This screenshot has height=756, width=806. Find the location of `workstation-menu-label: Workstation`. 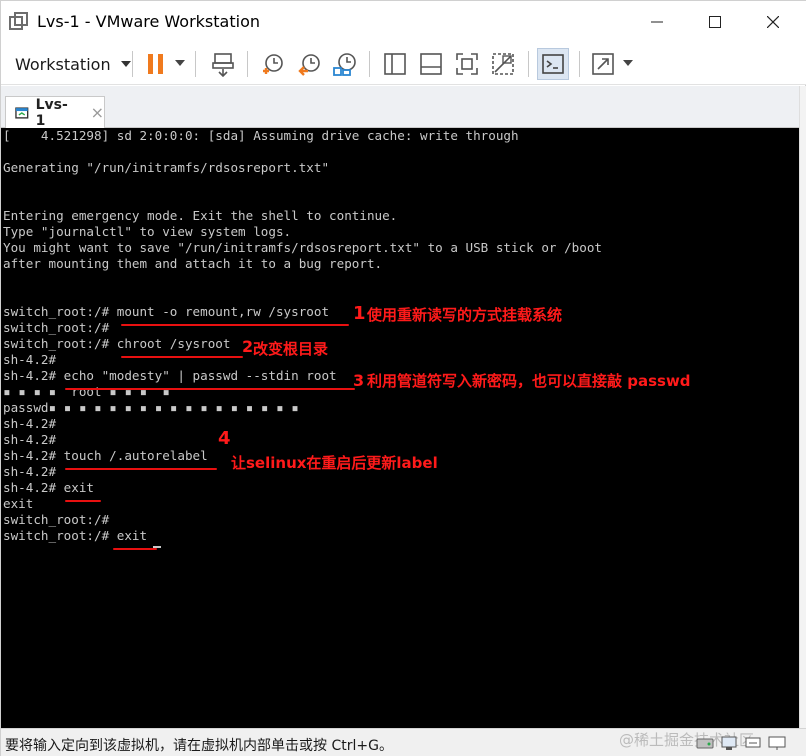

workstation-menu-label: Workstation is located at coordinates (63, 64).